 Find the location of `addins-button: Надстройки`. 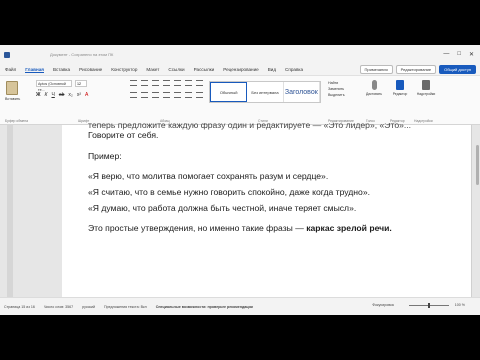

addins-button: Надстройки is located at coordinates (426, 88).